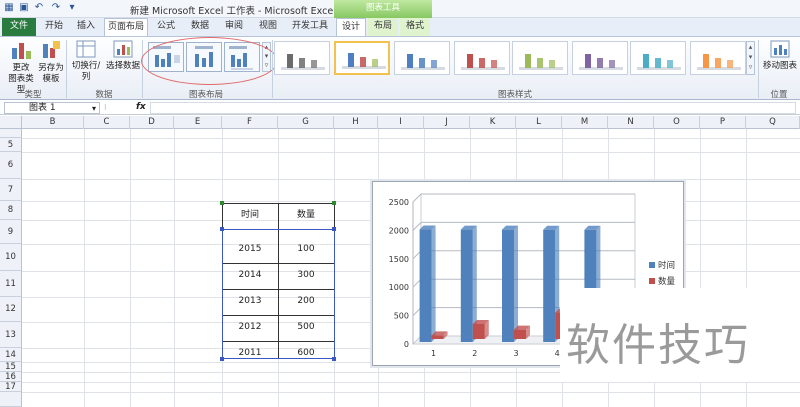  I want to click on legend-label-2: 数量, so click(667, 281).